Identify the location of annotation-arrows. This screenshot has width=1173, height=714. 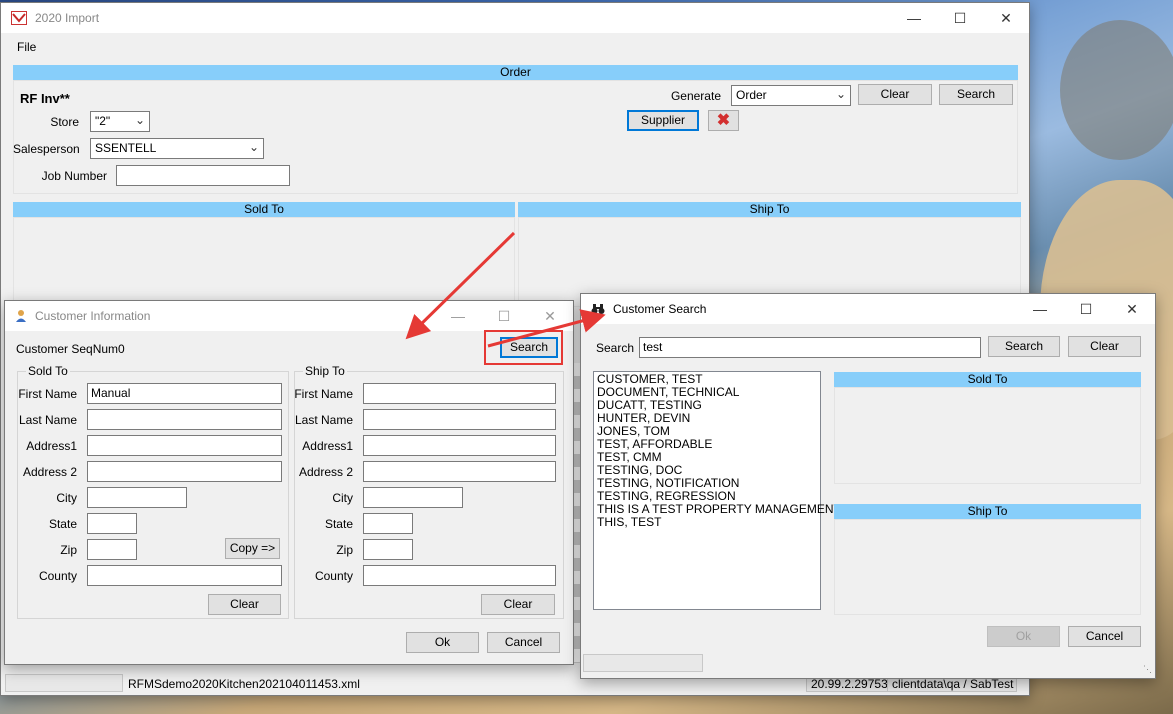
(505, 289).